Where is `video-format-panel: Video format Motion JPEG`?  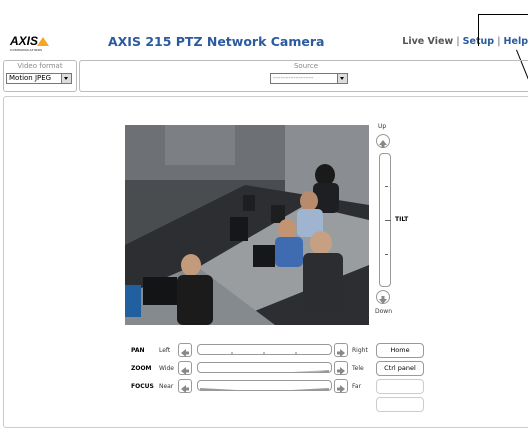 video-format-panel: Video format Motion JPEG is located at coordinates (40, 76).